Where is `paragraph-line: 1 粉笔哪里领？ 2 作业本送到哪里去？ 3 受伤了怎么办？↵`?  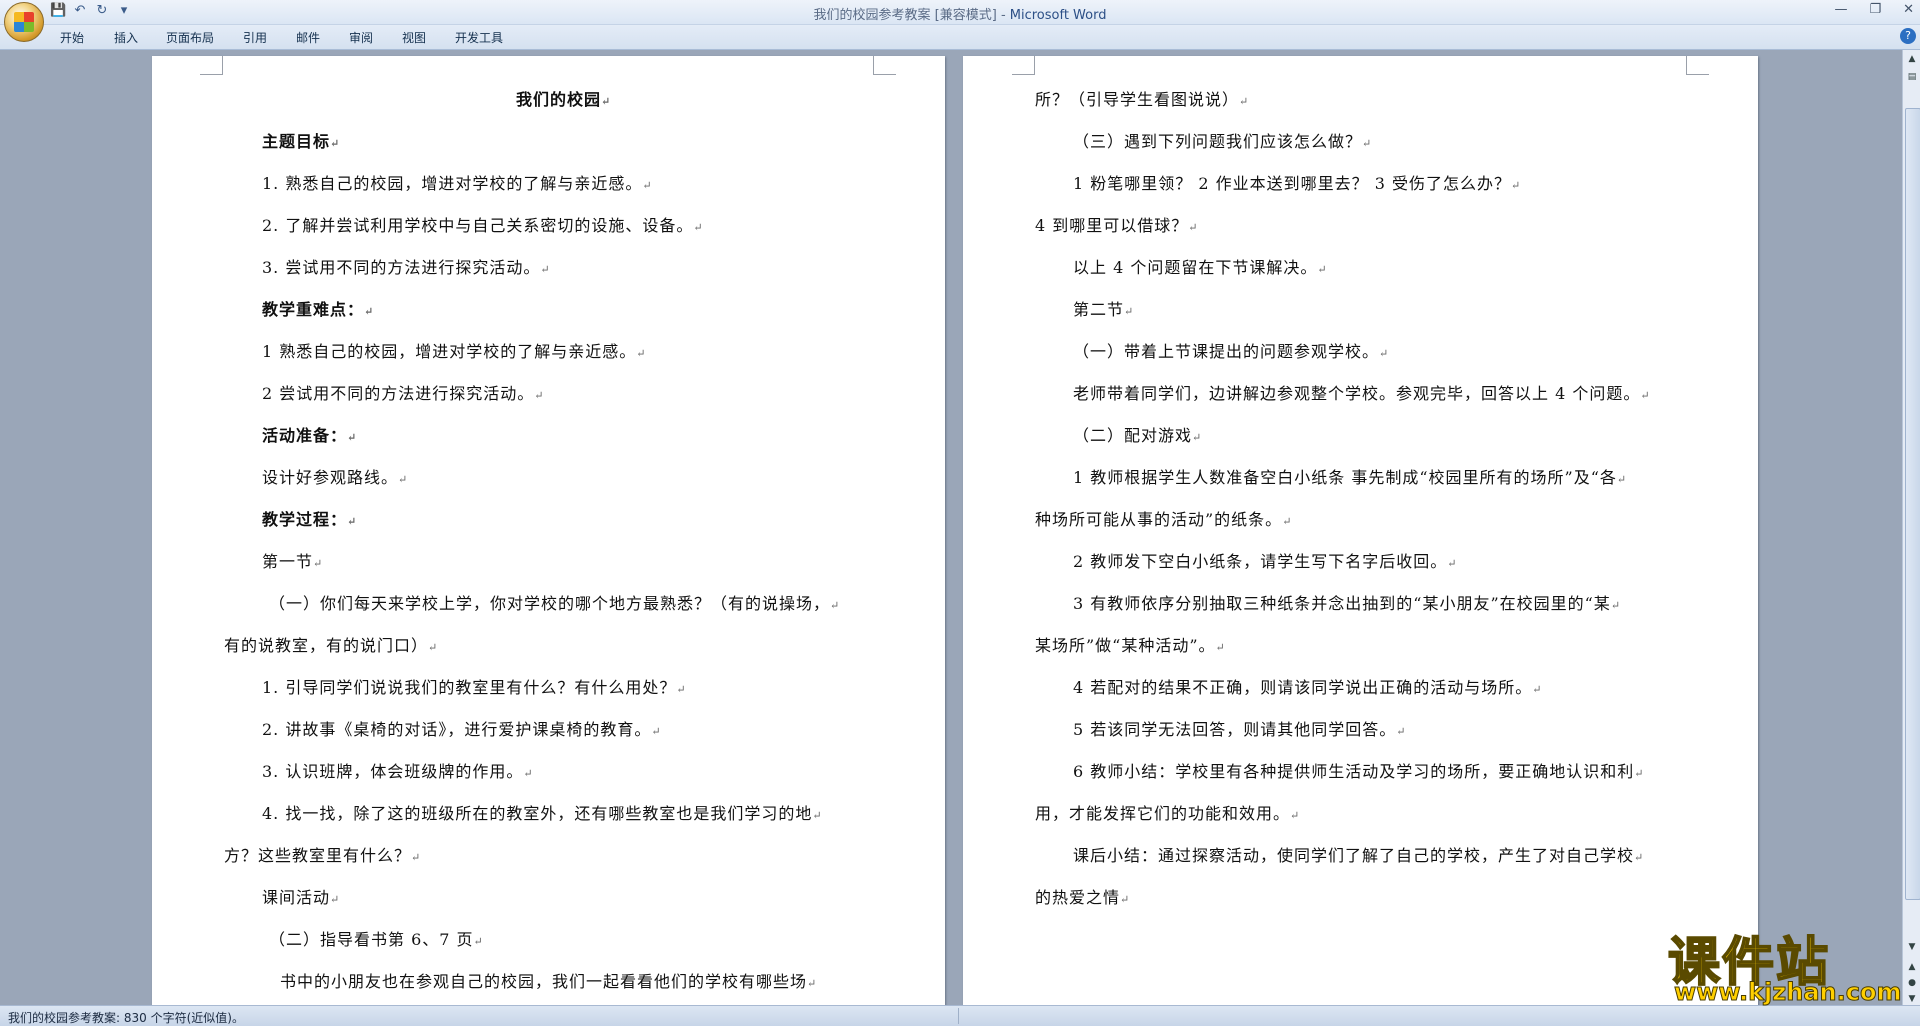 paragraph-line: 1 粉笔哪里领？ 2 作业本送到哪里去？ 3 受伤了怎么办？↵ is located at coordinates (1296, 182).